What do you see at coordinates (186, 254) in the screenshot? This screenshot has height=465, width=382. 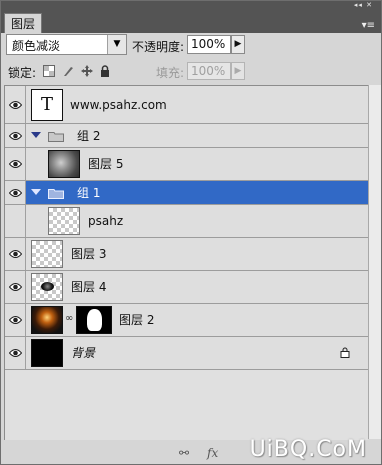 I see `layer-row: 图层 3` at bounding box center [186, 254].